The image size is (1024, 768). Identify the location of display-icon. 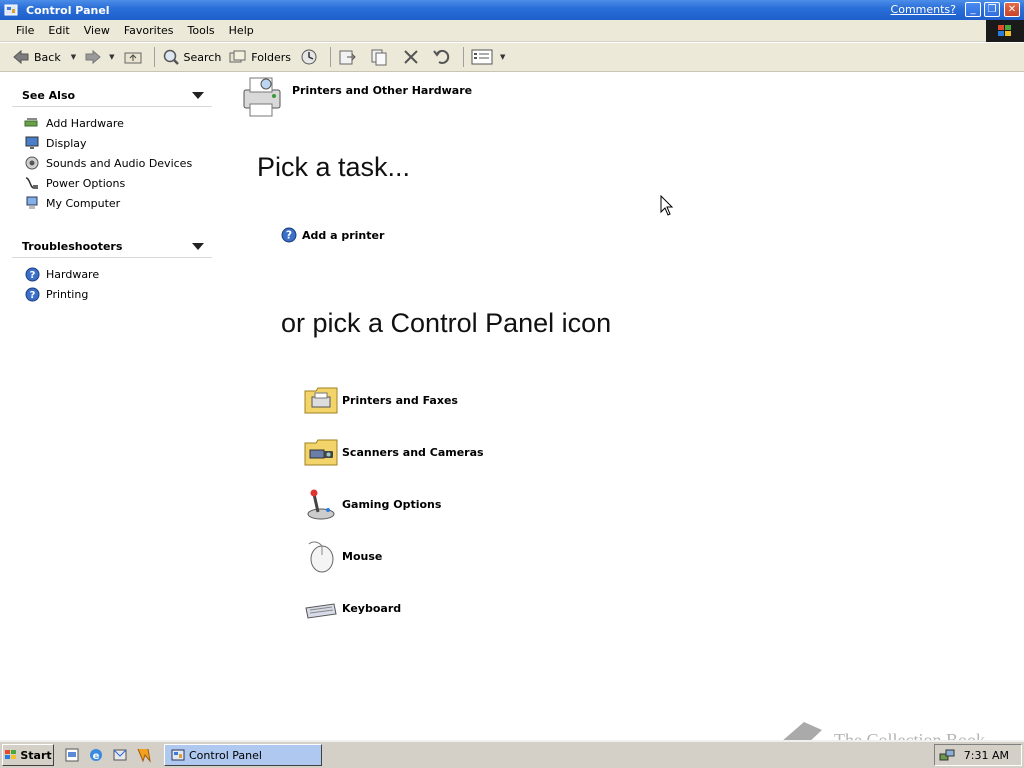
(32, 143).